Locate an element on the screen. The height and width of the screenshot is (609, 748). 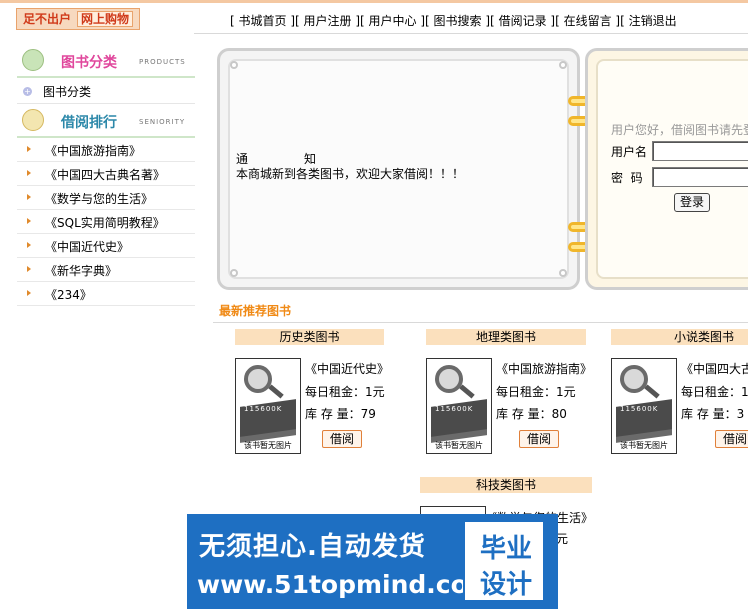
username-label: 用户名 is located at coordinates (629, 152).